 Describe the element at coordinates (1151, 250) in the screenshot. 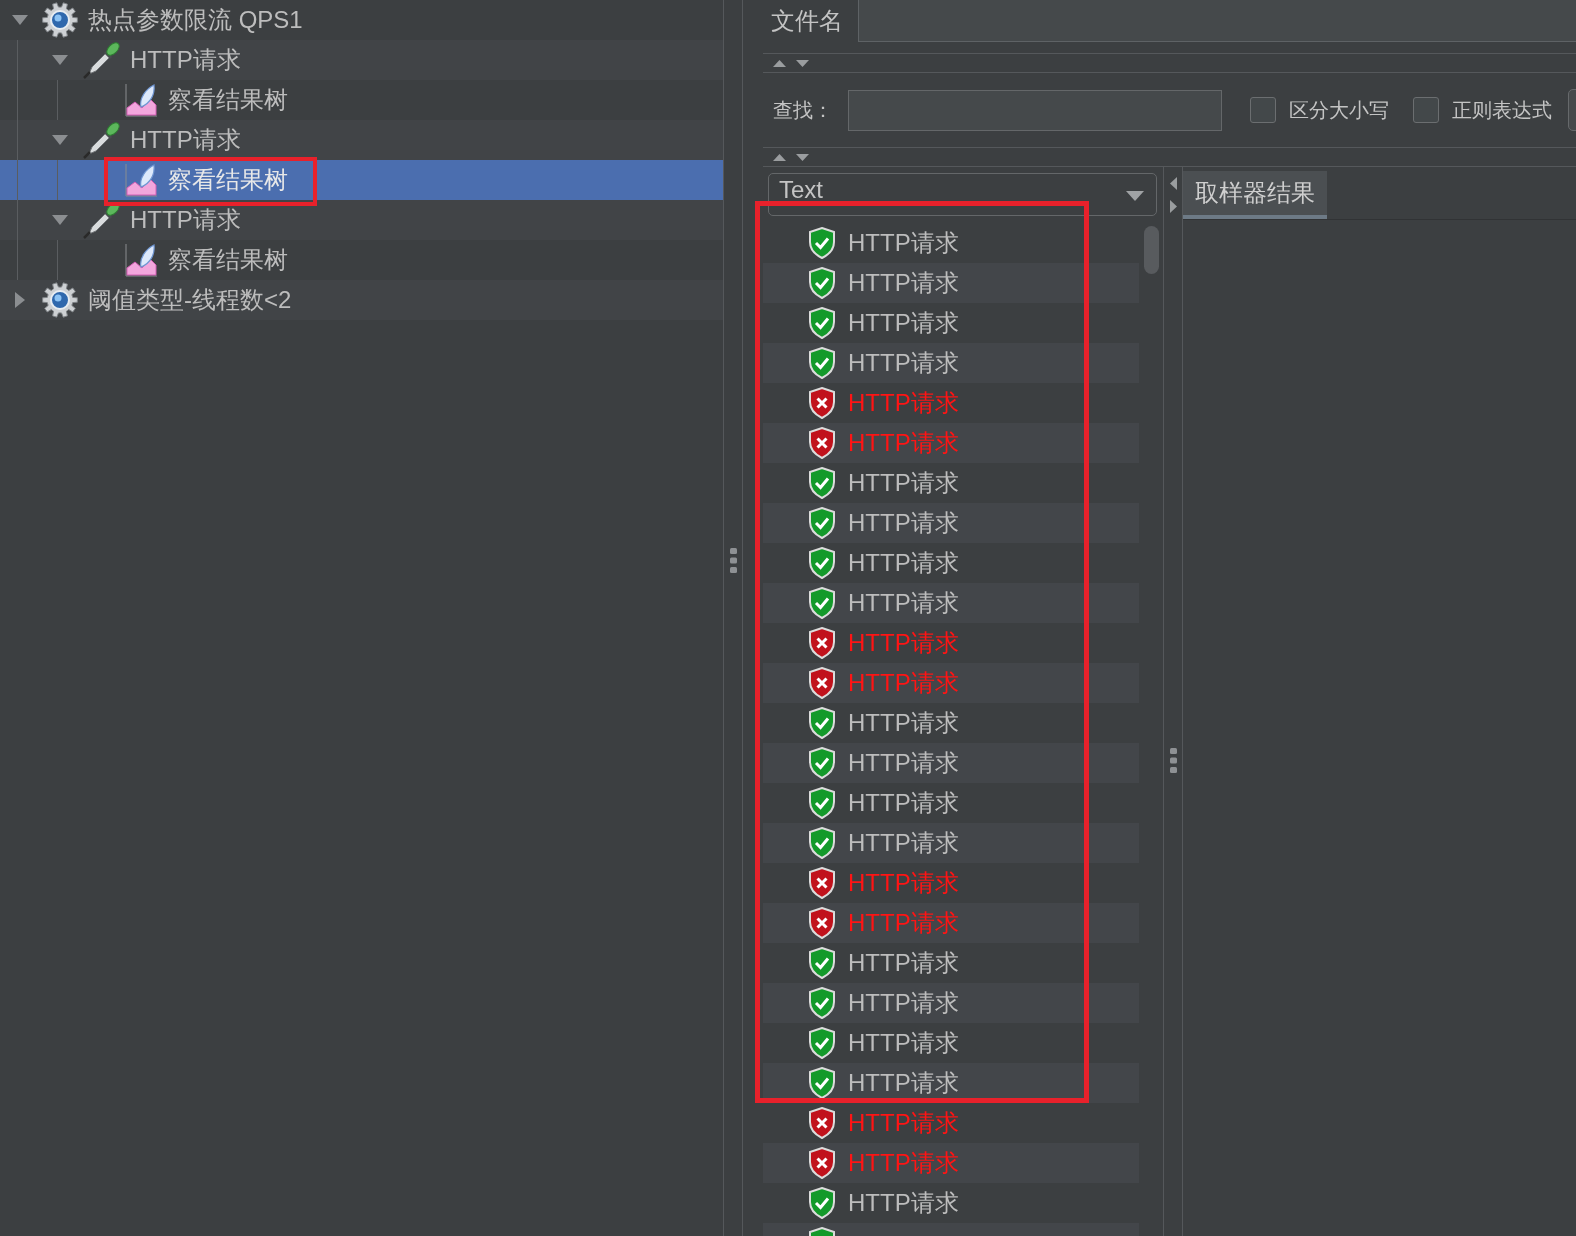

I see `scrollbar-thumb` at that location.